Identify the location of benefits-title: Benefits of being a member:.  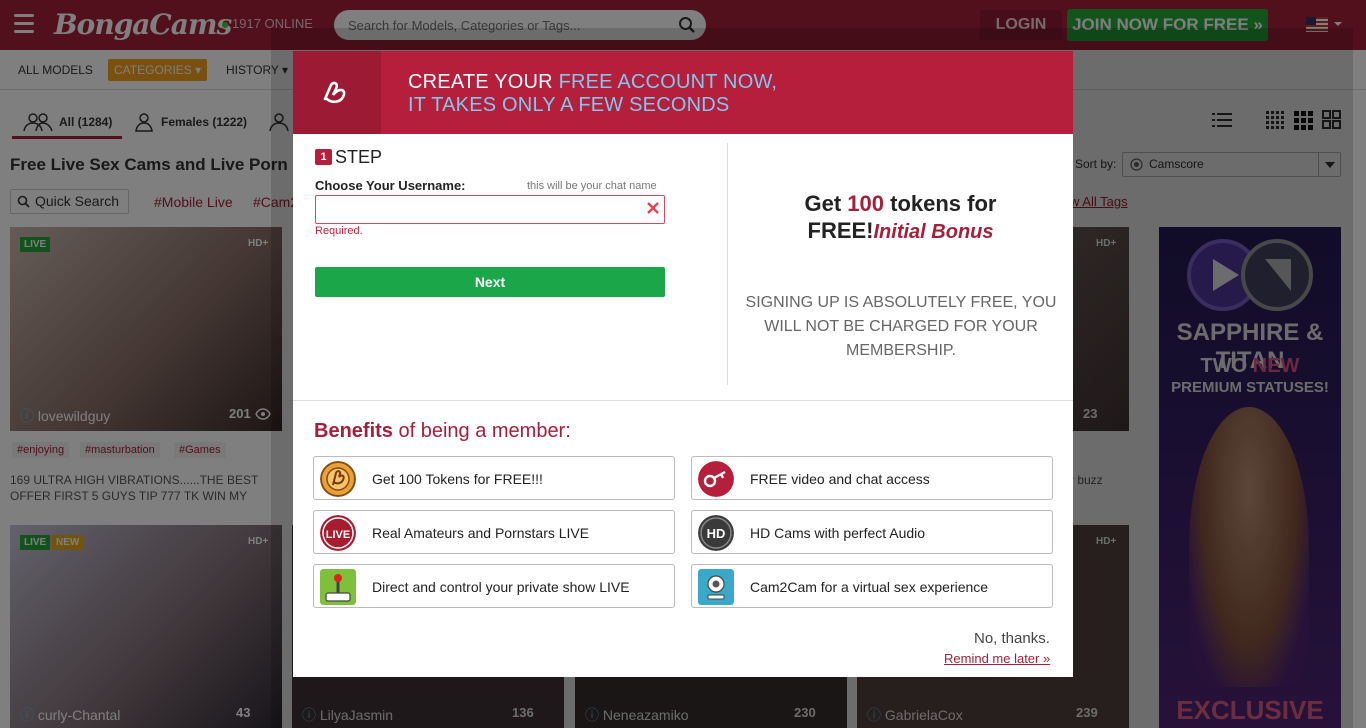
(442, 431).